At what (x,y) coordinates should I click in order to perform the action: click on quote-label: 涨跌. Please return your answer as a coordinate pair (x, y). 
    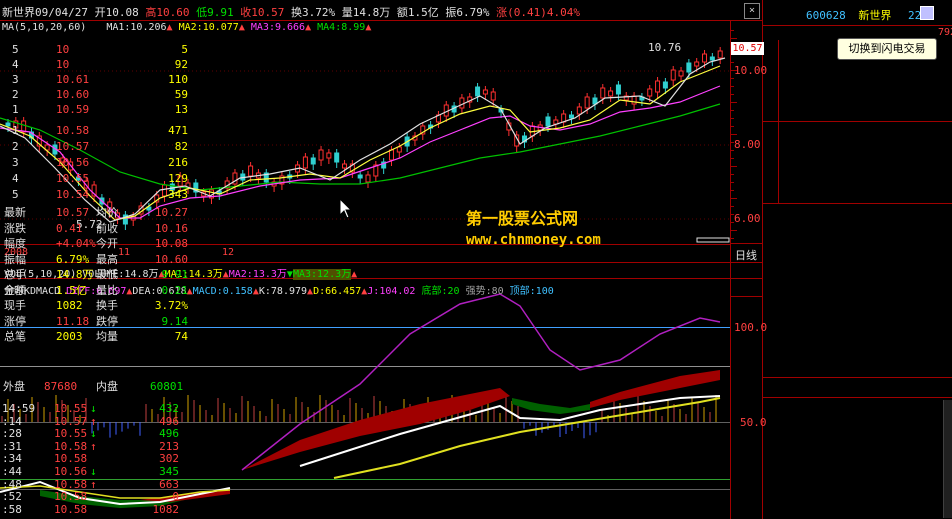
    Looking at the image, I should click on (15, 228).